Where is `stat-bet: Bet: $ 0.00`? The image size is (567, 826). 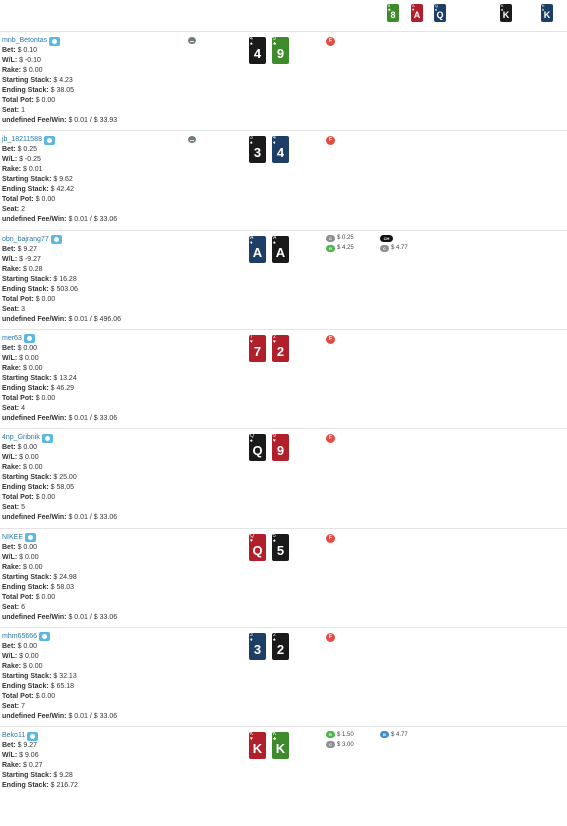
stat-bet: Bet: $ 0.00 is located at coordinates (92, 349).